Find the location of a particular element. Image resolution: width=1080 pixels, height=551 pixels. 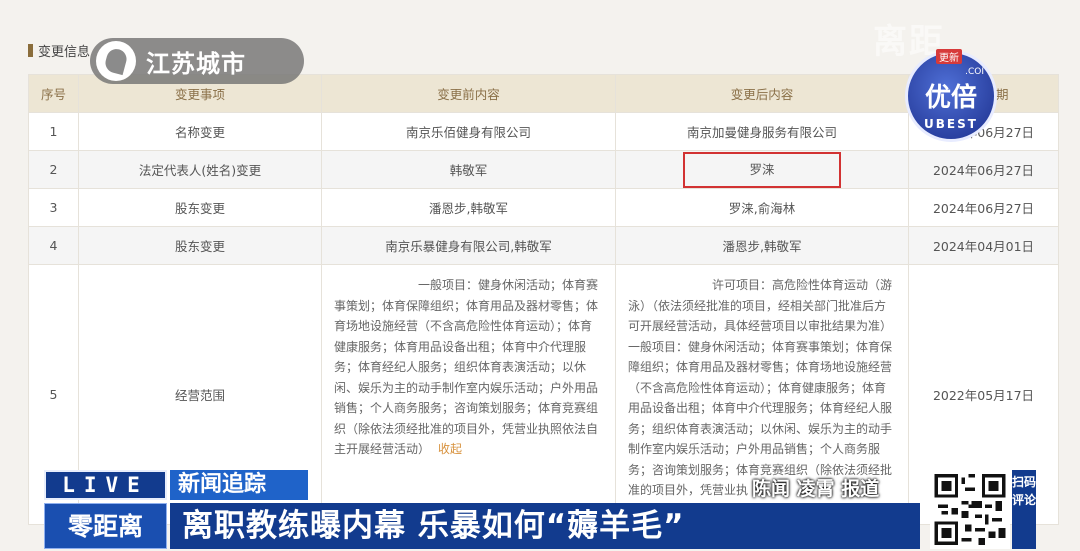

cell-before: 南京乐暴健身有限公司,韩敬军 is located at coordinates (468, 245).